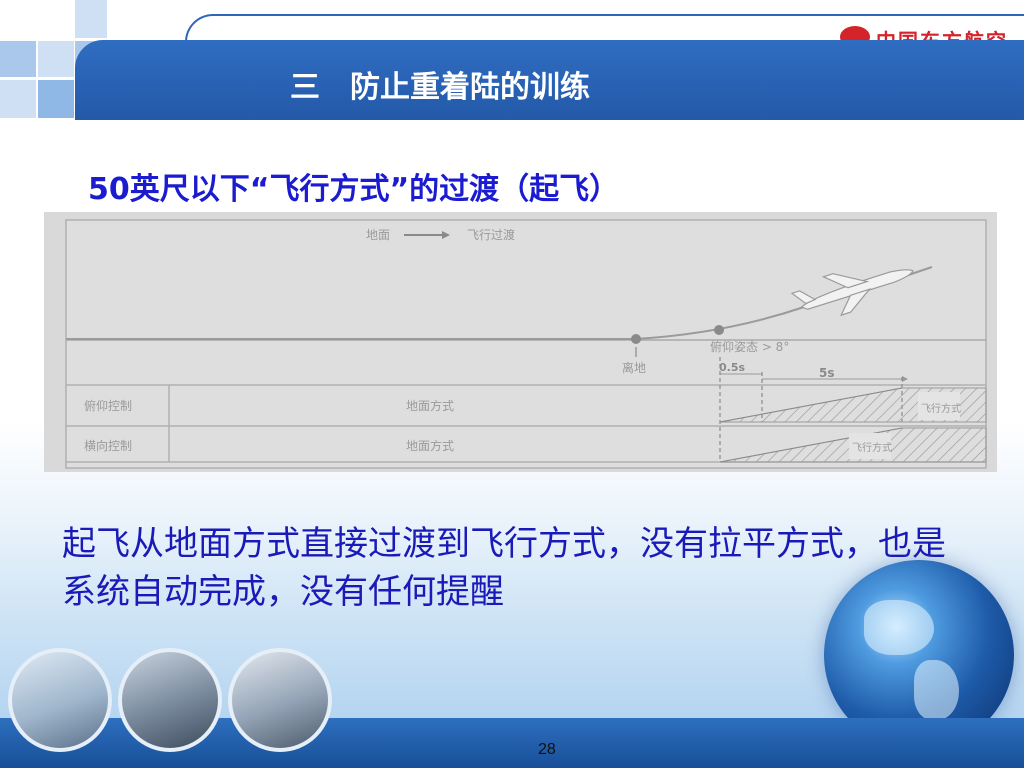  I want to click on cabin-photo, so click(170, 700).